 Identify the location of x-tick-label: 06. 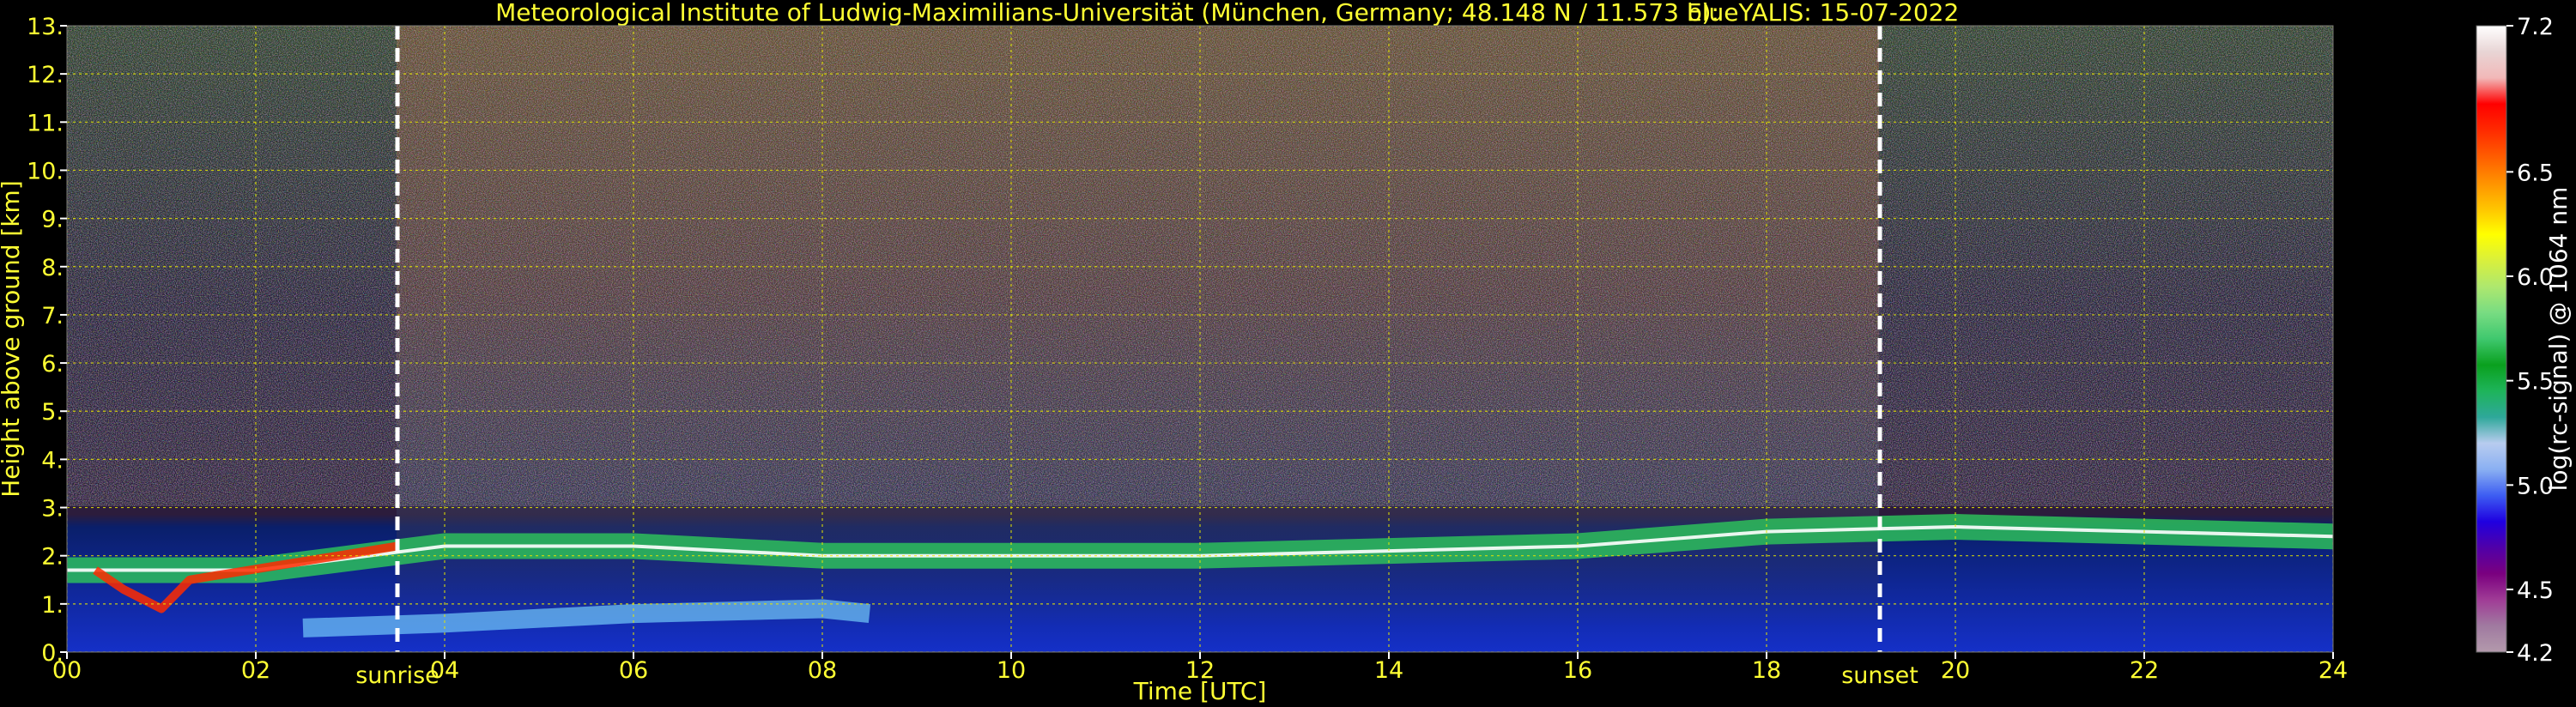
(633, 670).